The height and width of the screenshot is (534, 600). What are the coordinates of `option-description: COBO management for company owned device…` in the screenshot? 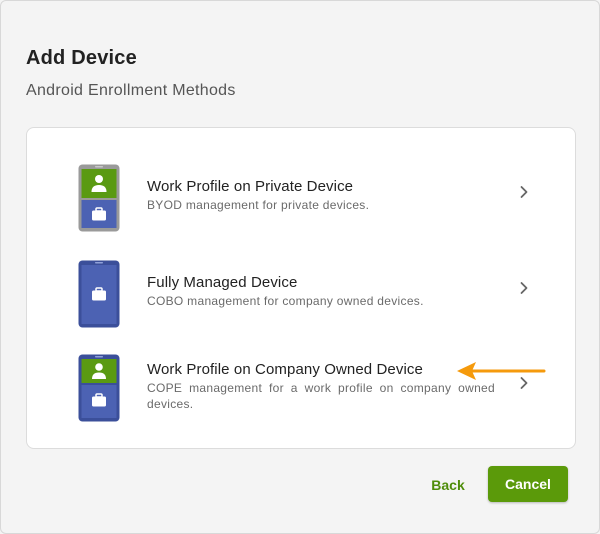 It's located at (285, 301).